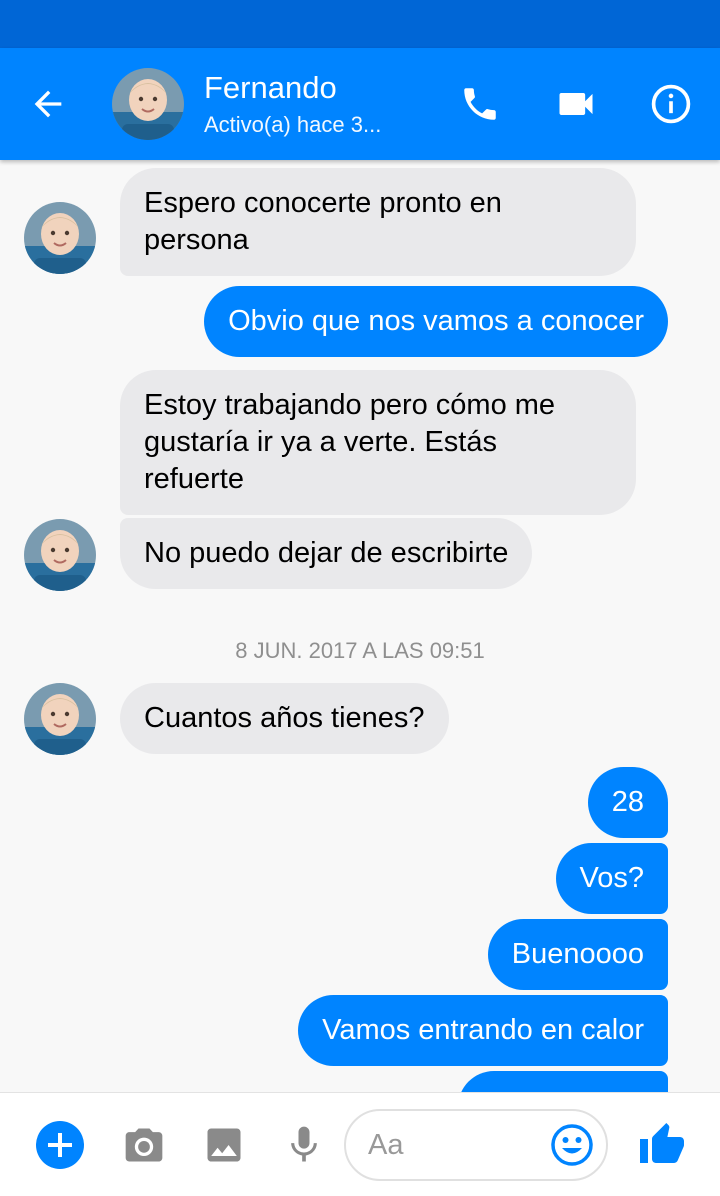  What do you see at coordinates (360, 650) in the screenshot?
I see `message-timestamp: 8 JUN. 2017 A LAS 09:51` at bounding box center [360, 650].